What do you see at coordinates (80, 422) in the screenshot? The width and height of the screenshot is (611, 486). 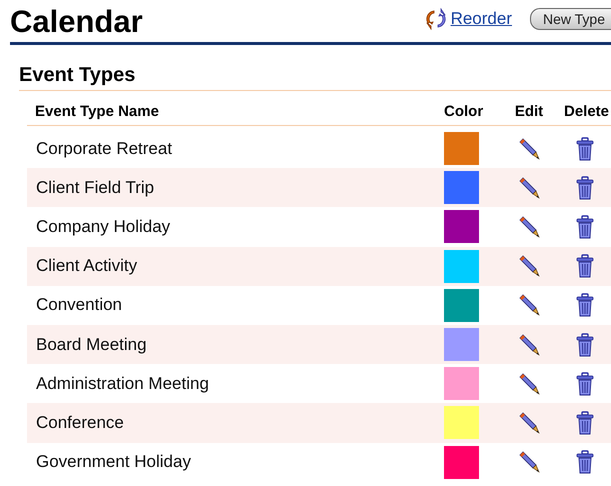 I see `event-type-name: Conference` at bounding box center [80, 422].